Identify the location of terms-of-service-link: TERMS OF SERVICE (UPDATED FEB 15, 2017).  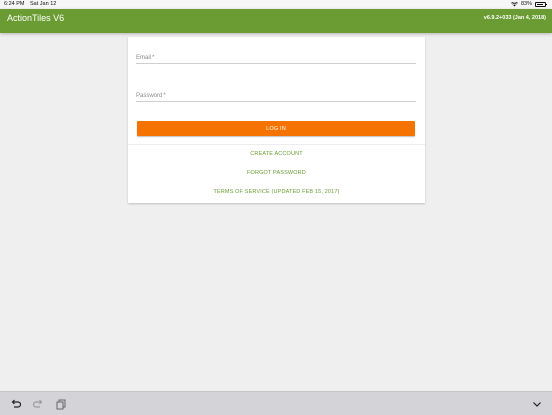
(276, 192).